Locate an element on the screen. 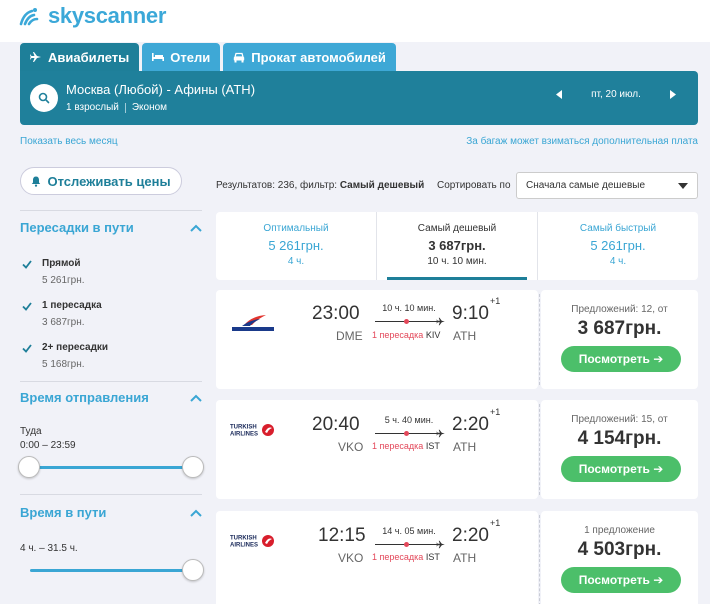  stops-filter-title: Пересадки в пути is located at coordinates (77, 227).